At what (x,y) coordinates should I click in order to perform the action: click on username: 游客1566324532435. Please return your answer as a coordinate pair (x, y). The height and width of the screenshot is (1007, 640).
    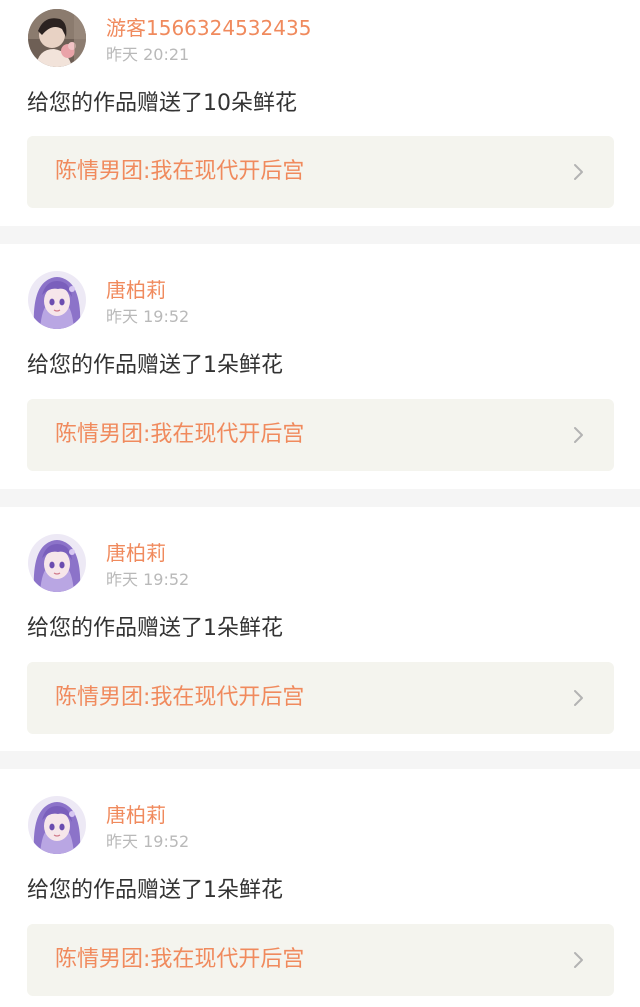
    Looking at the image, I should click on (208, 28).